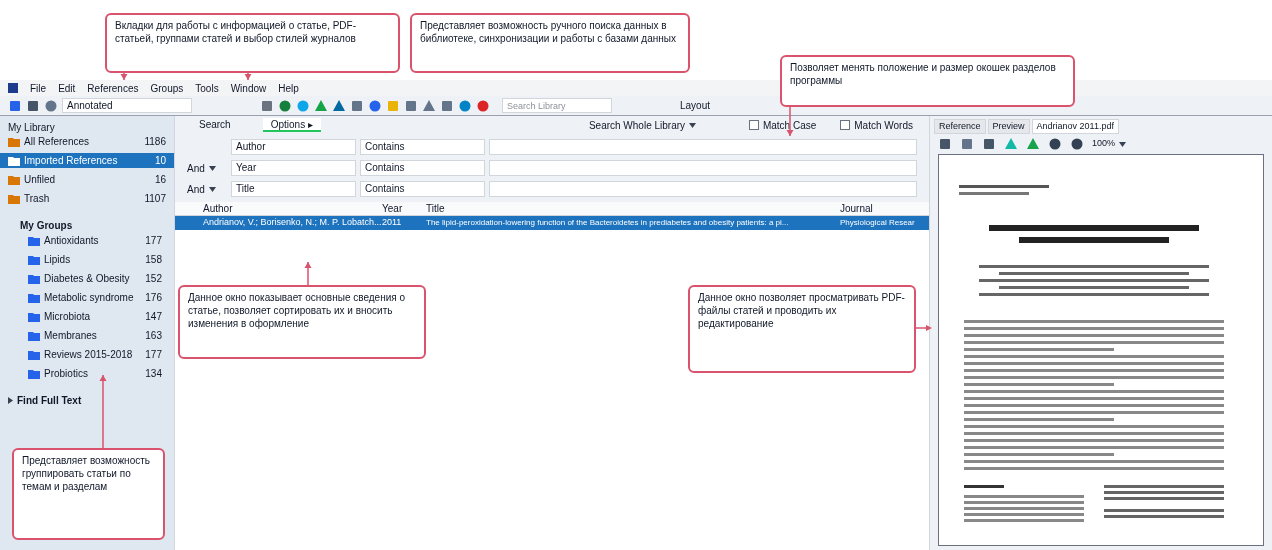 The height and width of the screenshot is (550, 1272). What do you see at coordinates (113, 88) in the screenshot?
I see `menu-item: References` at bounding box center [113, 88].